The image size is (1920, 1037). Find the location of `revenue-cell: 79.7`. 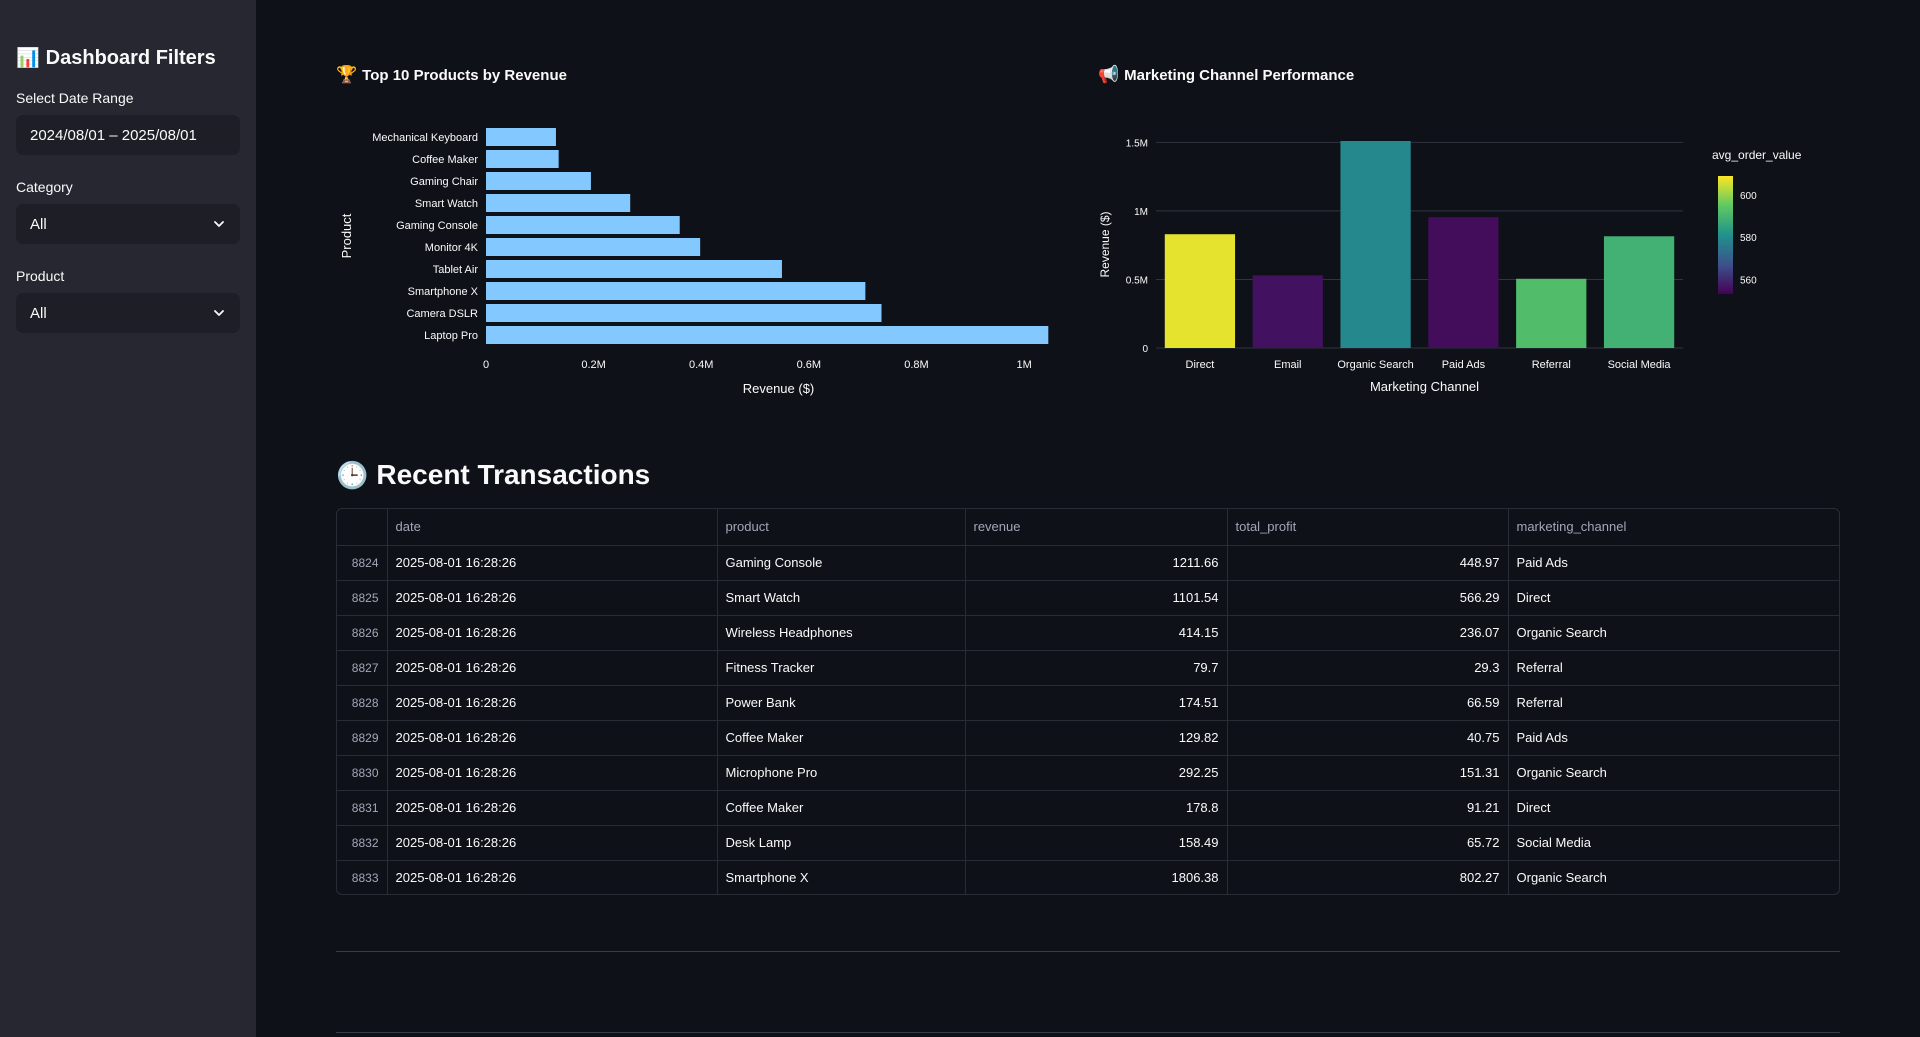

revenue-cell: 79.7 is located at coordinates (1096, 668).